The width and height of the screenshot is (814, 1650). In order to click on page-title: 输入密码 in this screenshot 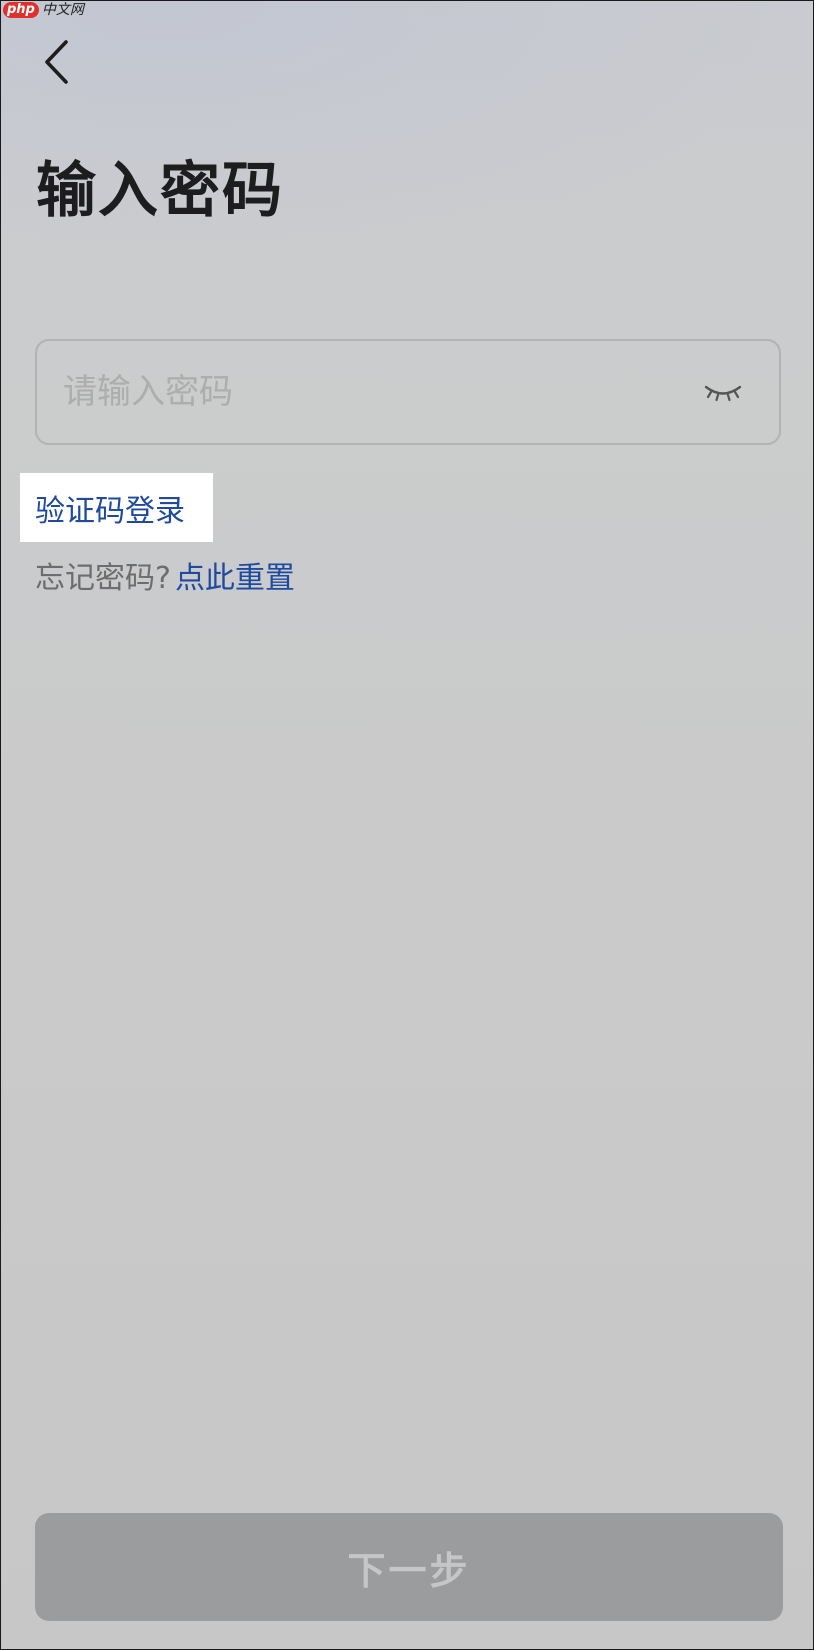, I will do `click(160, 191)`.